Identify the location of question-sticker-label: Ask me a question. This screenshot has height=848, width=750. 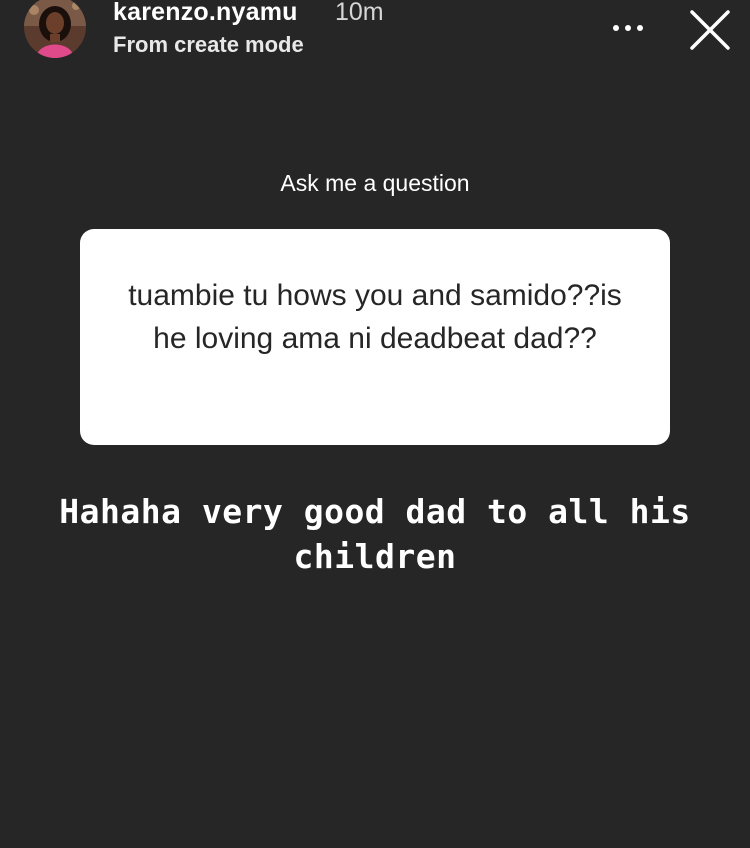
(375, 183).